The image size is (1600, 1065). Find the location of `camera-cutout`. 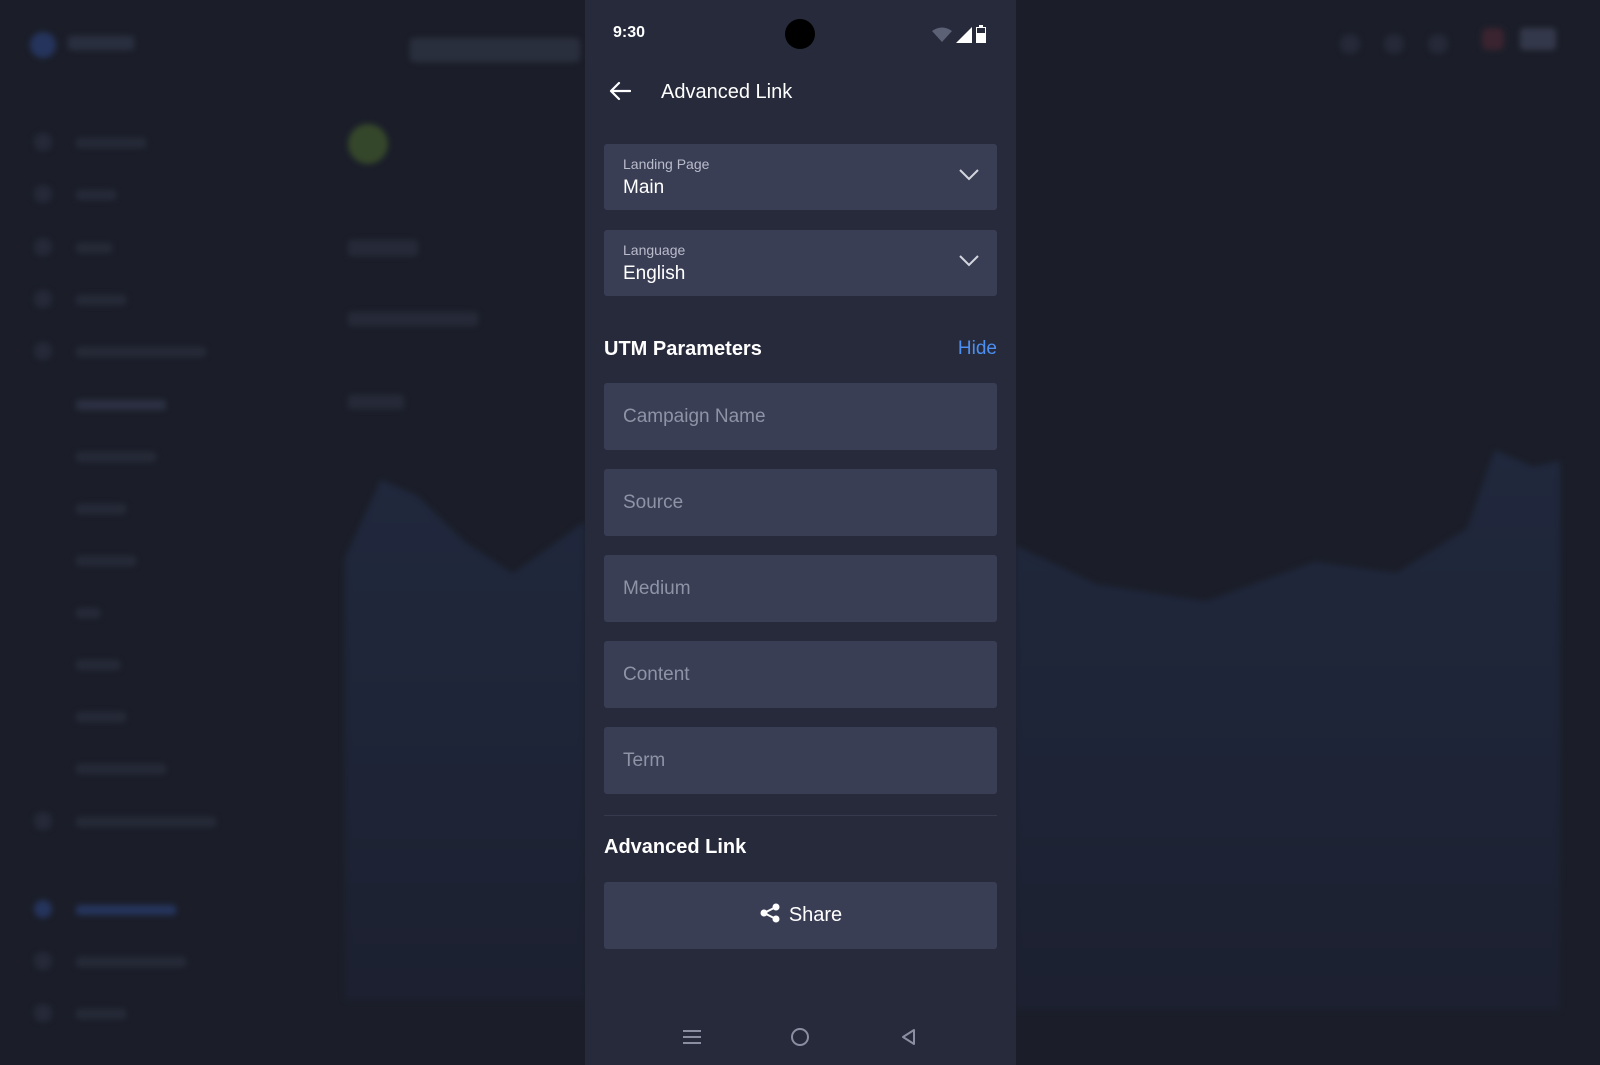

camera-cutout is located at coordinates (800, 34).